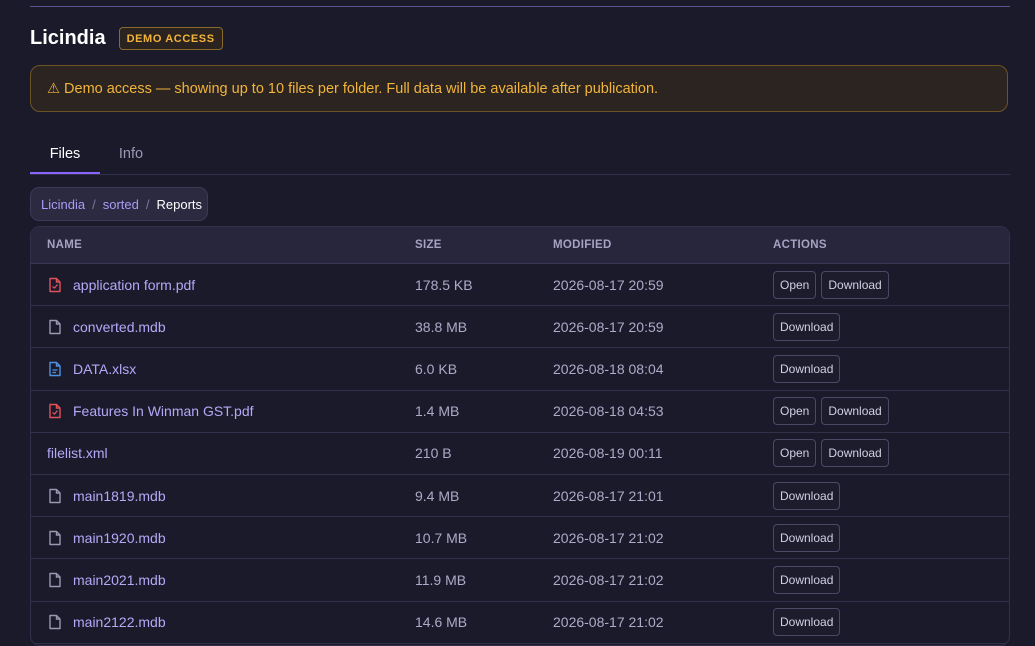 Image resolution: width=1035 pixels, height=646 pixels. Describe the element at coordinates (63, 204) in the screenshot. I see `breadcrumb-licindia: Licindia` at that location.